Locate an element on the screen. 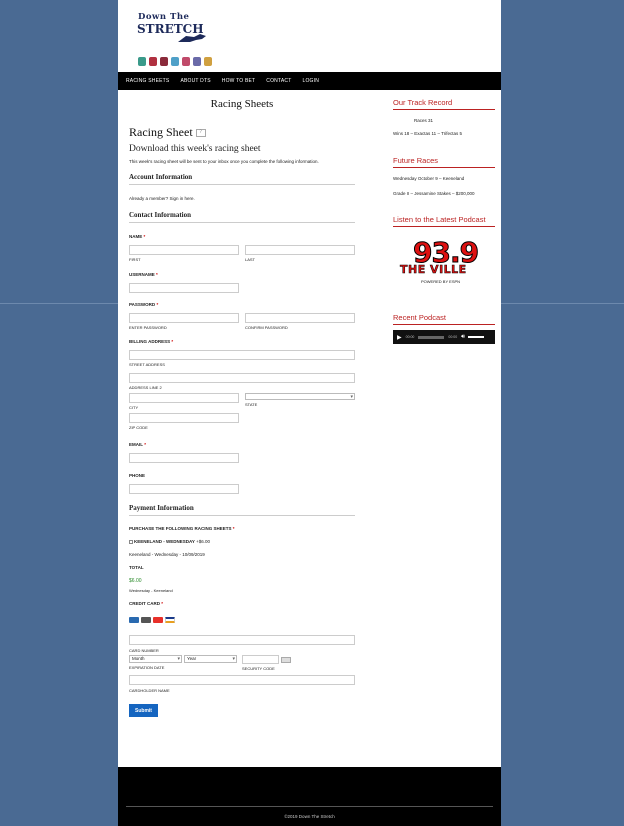  future-races-heading: Future Races is located at coordinates (444, 162).